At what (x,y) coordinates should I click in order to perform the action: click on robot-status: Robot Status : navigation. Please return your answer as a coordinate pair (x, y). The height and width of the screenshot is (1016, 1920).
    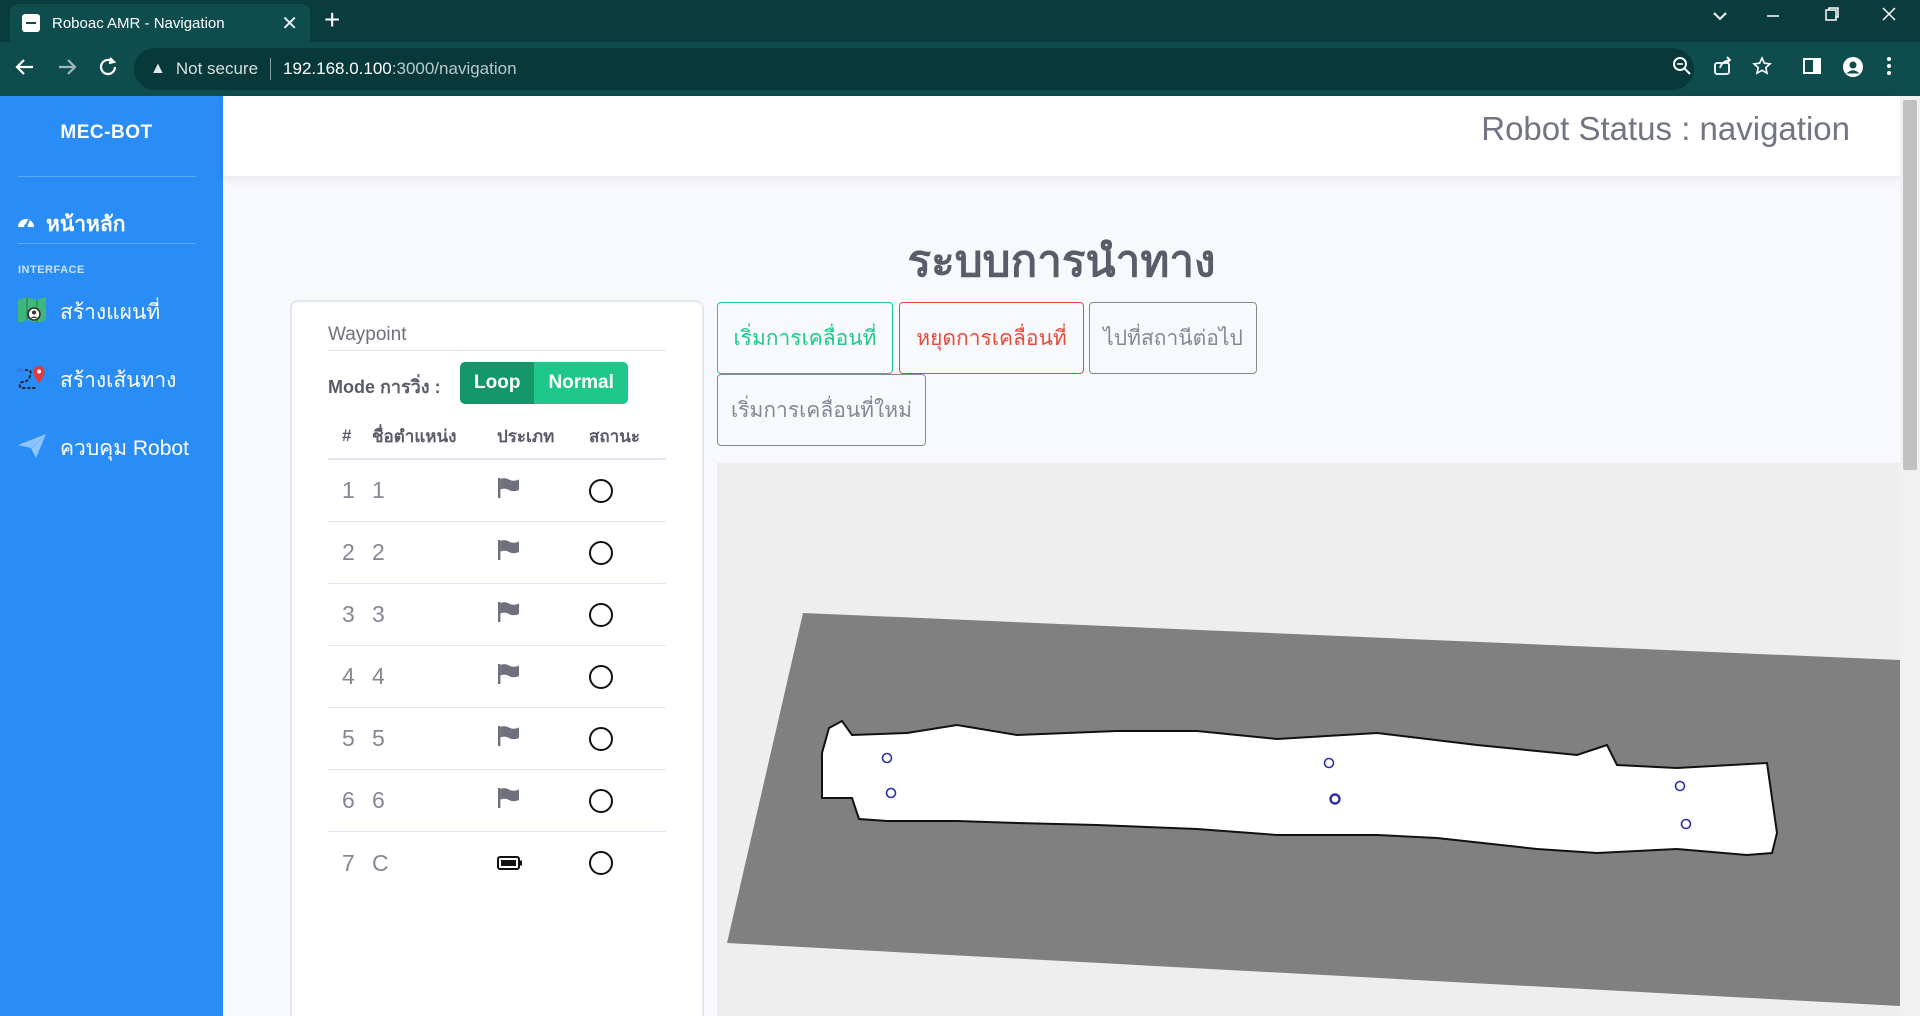
    Looking at the image, I should click on (1665, 128).